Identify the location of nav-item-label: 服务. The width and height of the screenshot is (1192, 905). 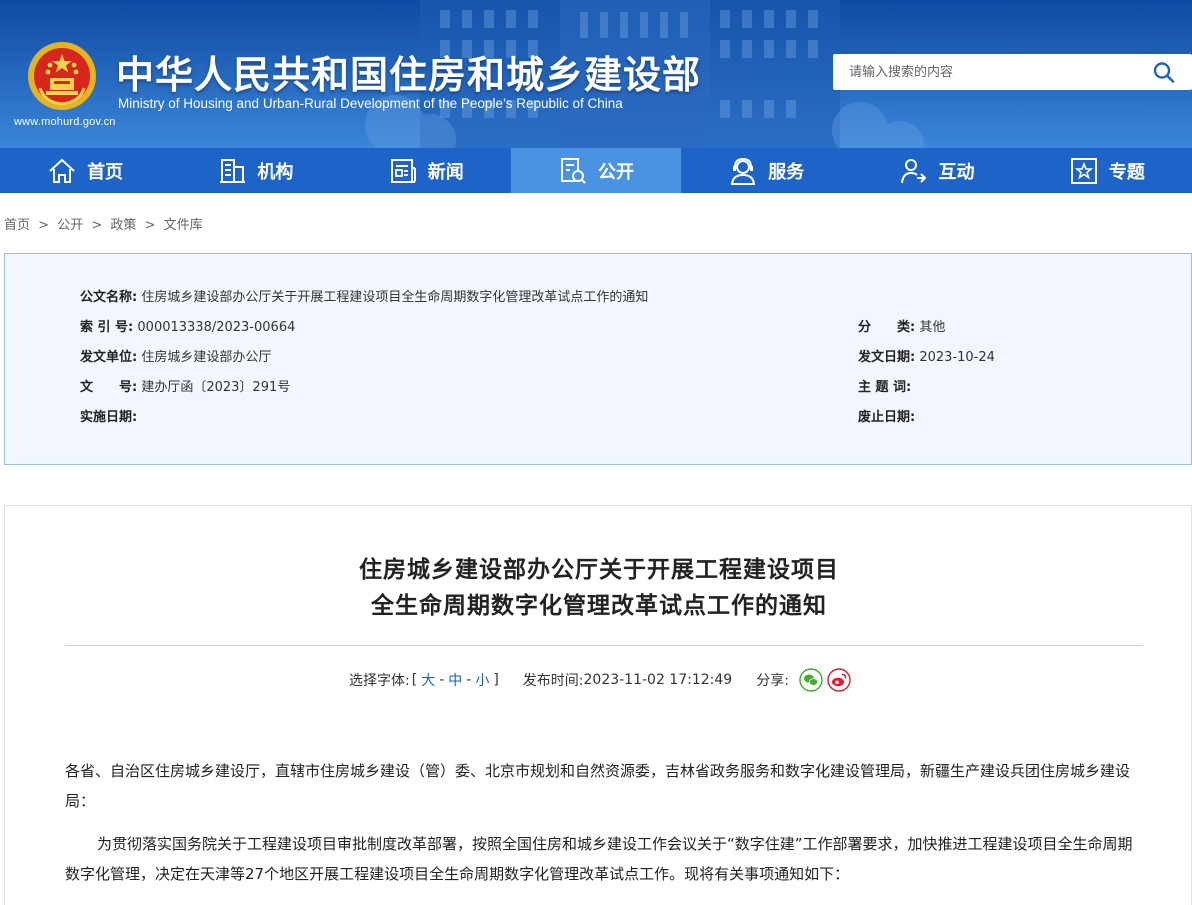
(786, 172).